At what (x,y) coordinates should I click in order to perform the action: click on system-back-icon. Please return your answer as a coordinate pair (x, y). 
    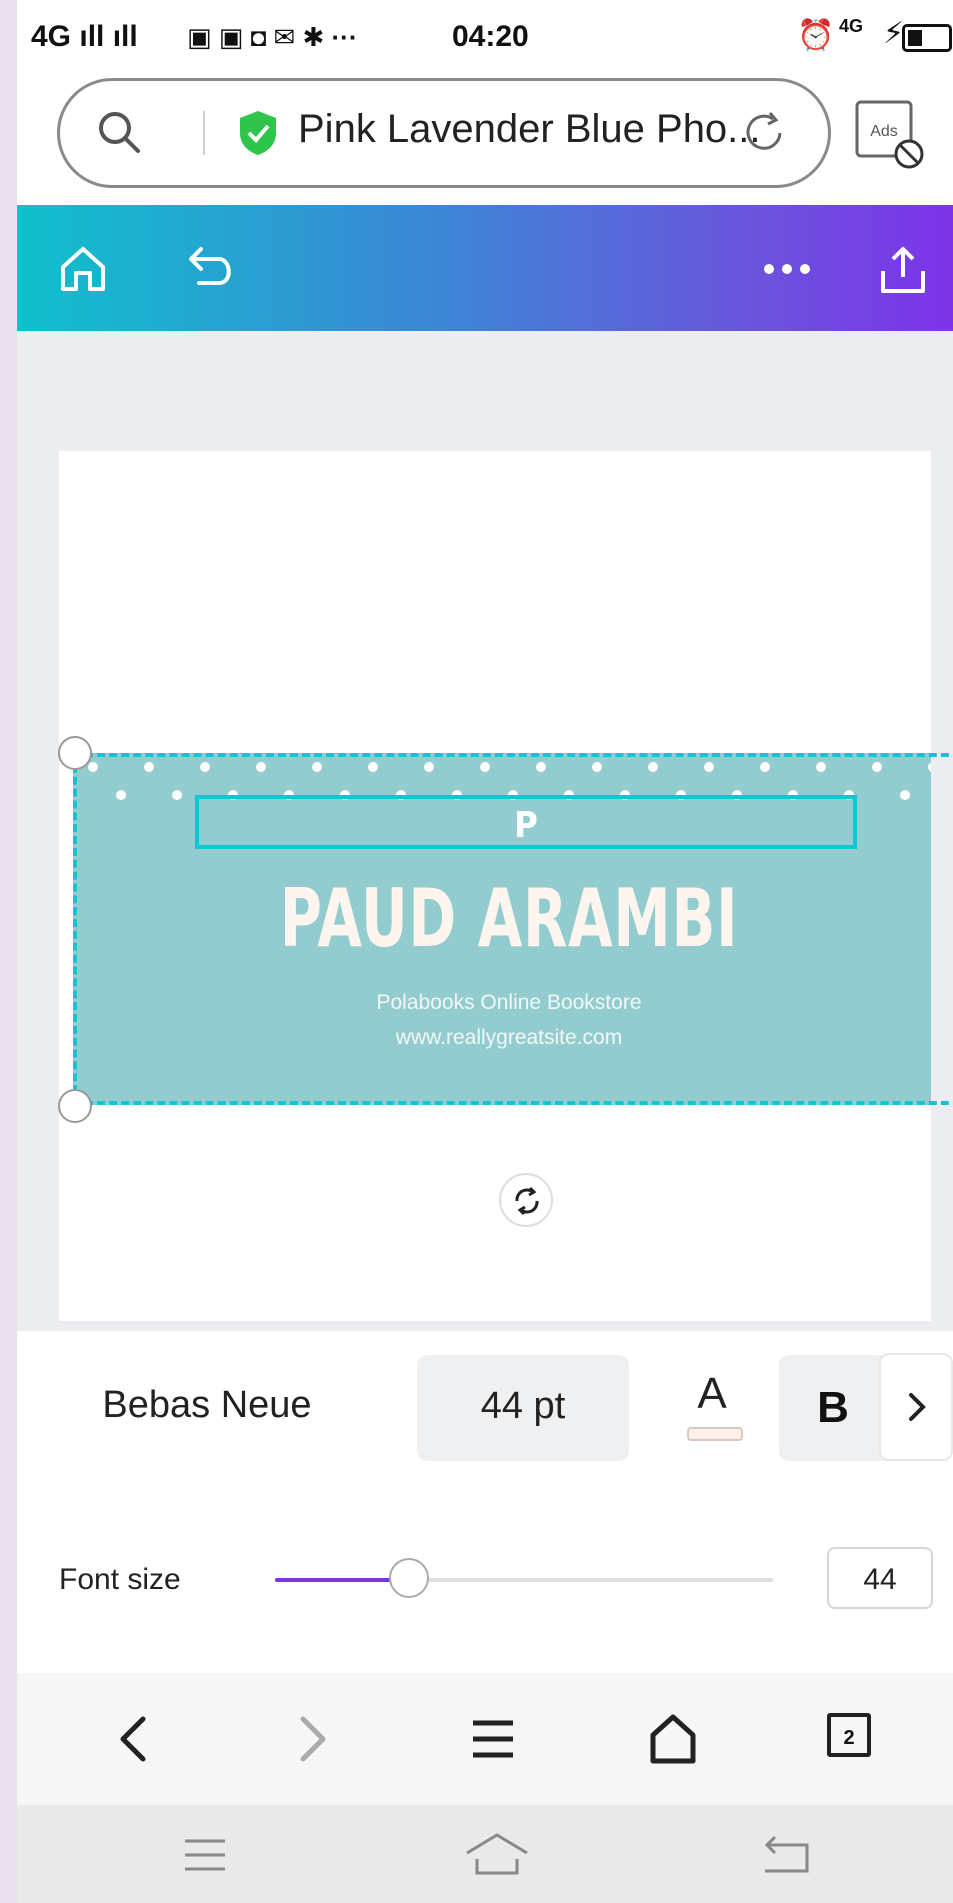
    Looking at the image, I should click on (787, 1854).